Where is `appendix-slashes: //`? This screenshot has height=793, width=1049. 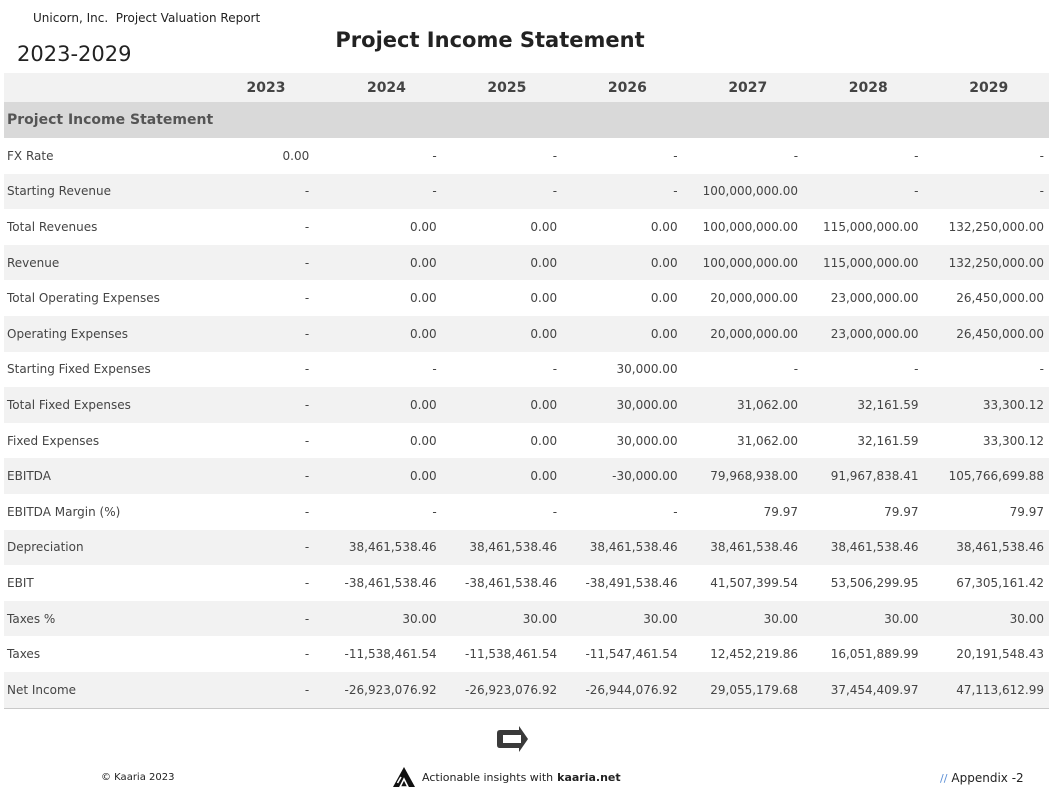
appendix-slashes: // is located at coordinates (944, 778).